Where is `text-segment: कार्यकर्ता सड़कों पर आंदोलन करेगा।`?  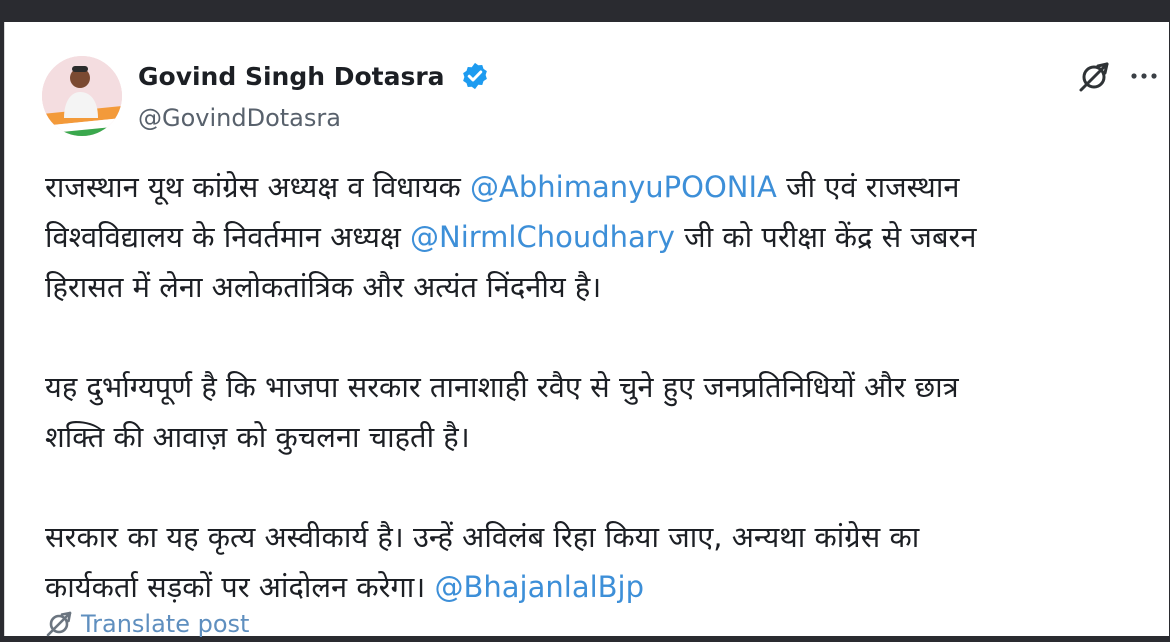 text-segment: कार्यकर्ता सड़कों पर आंदोलन करेगा। is located at coordinates (240, 587).